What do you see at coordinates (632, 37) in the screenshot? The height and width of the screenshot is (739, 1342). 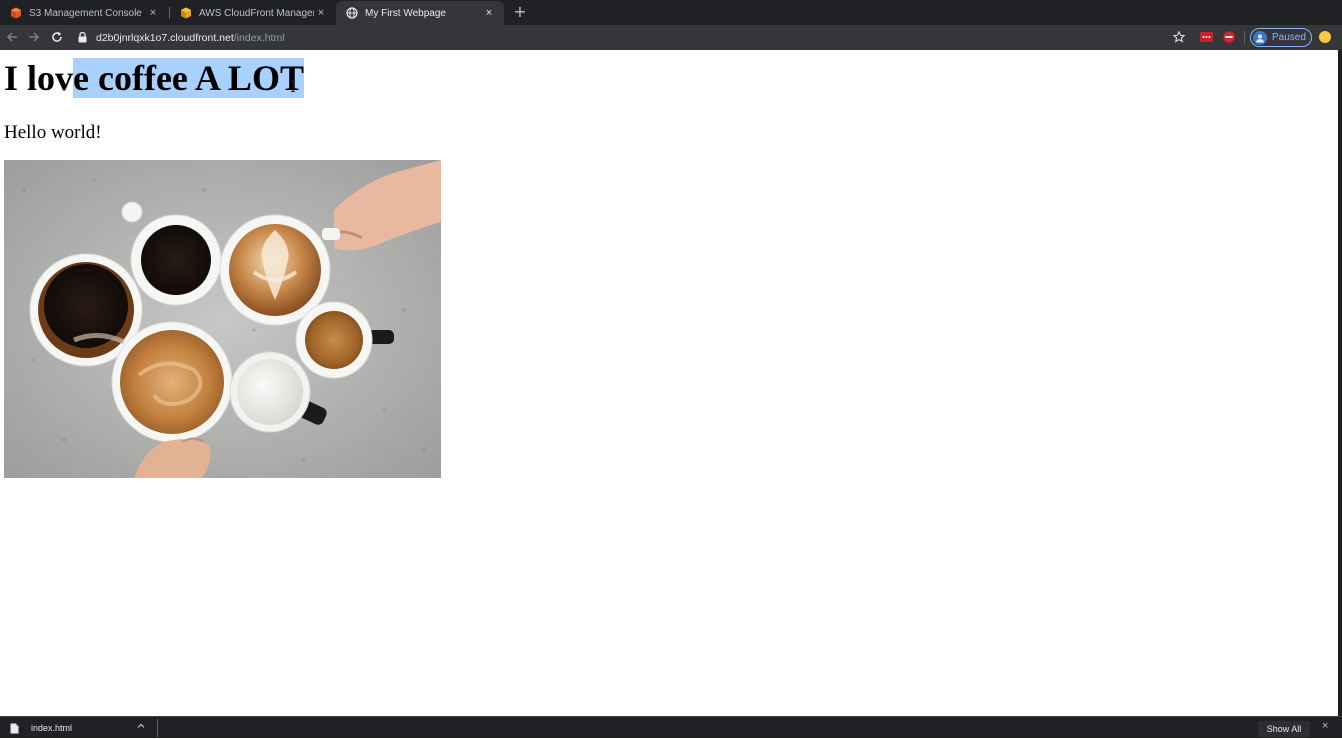 I see `address-bar: d2b0jnrlqxk1o7.cloudfront.net/index.html` at bounding box center [632, 37].